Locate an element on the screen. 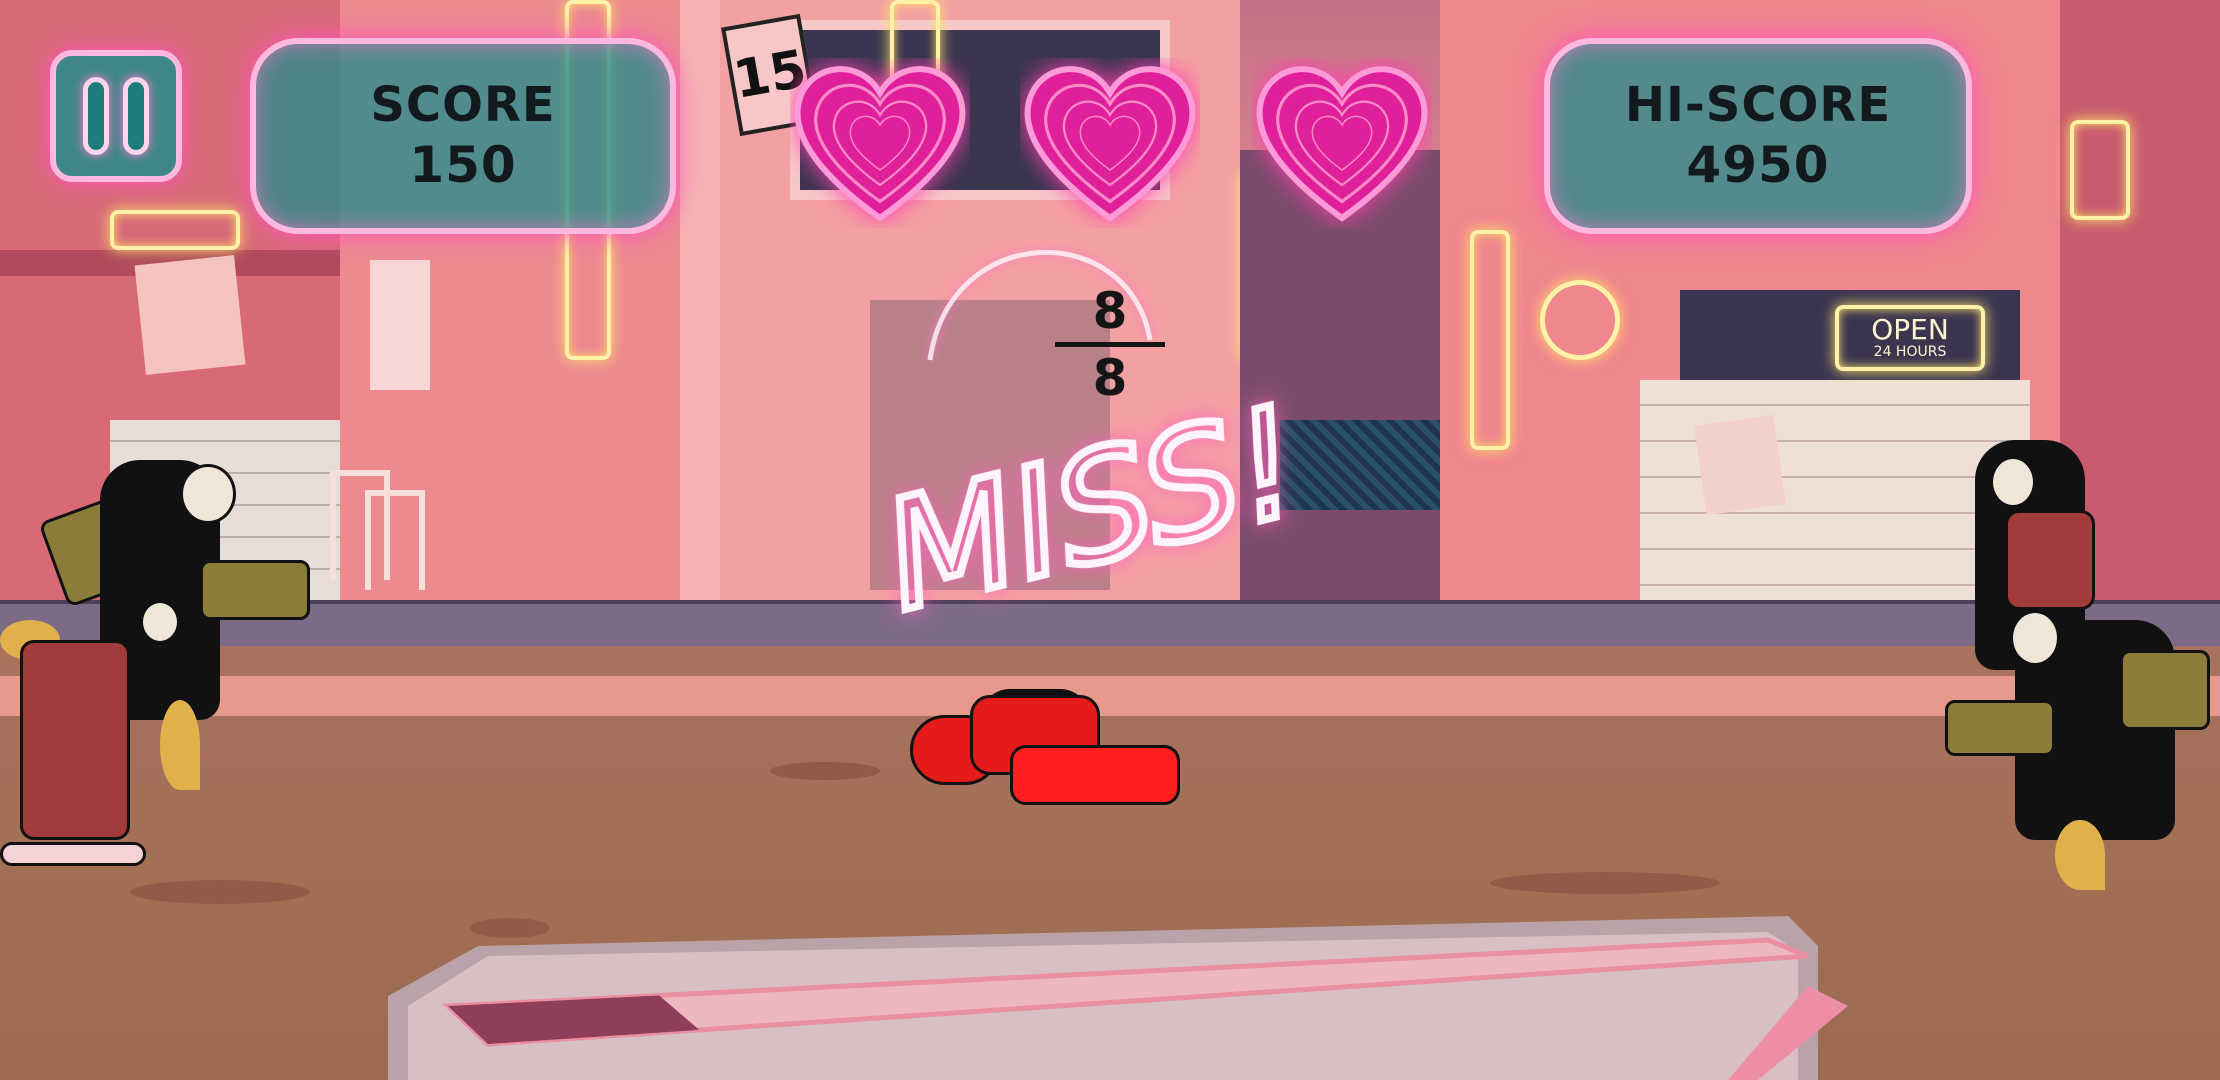 Image resolution: width=2220 pixels, height=1080 pixels. open-sign-text: OPEN is located at coordinates (1910, 329).